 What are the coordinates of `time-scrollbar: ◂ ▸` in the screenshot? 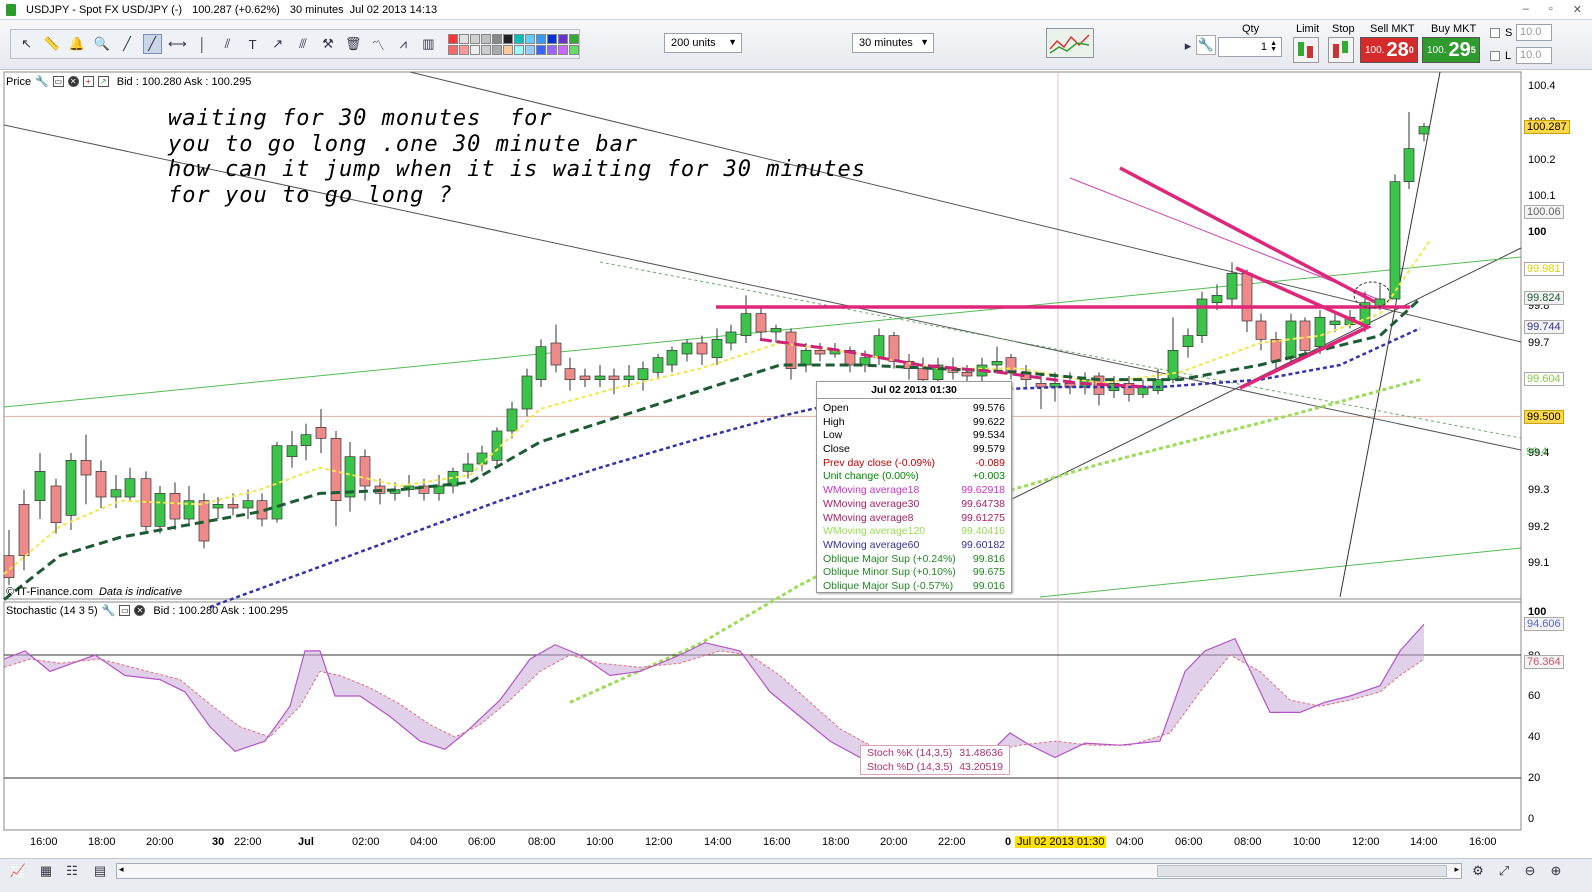 It's located at (789, 871).